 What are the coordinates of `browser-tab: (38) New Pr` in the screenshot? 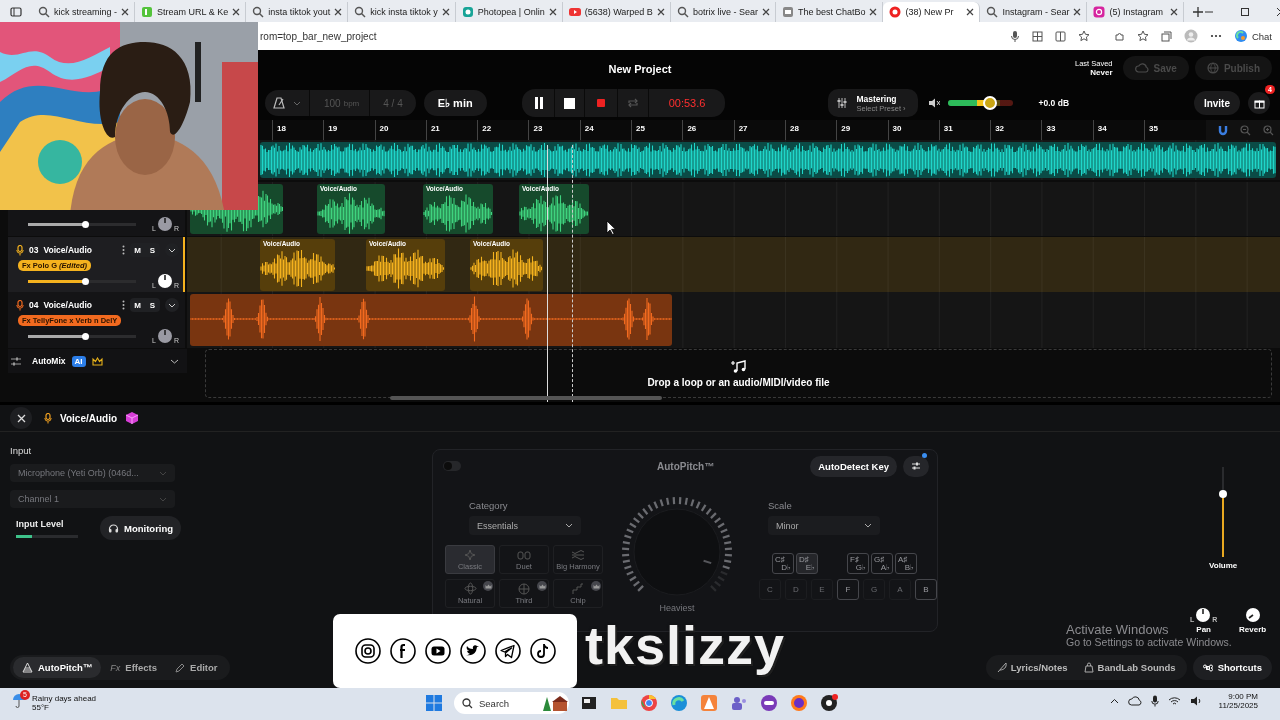 It's located at (932, 12).